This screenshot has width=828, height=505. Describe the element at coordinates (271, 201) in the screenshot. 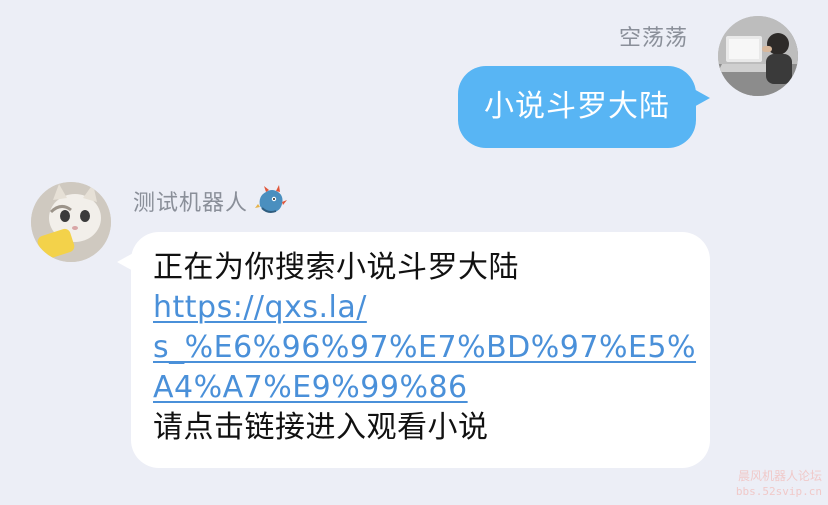

I see `dragon-badge-icon` at that location.